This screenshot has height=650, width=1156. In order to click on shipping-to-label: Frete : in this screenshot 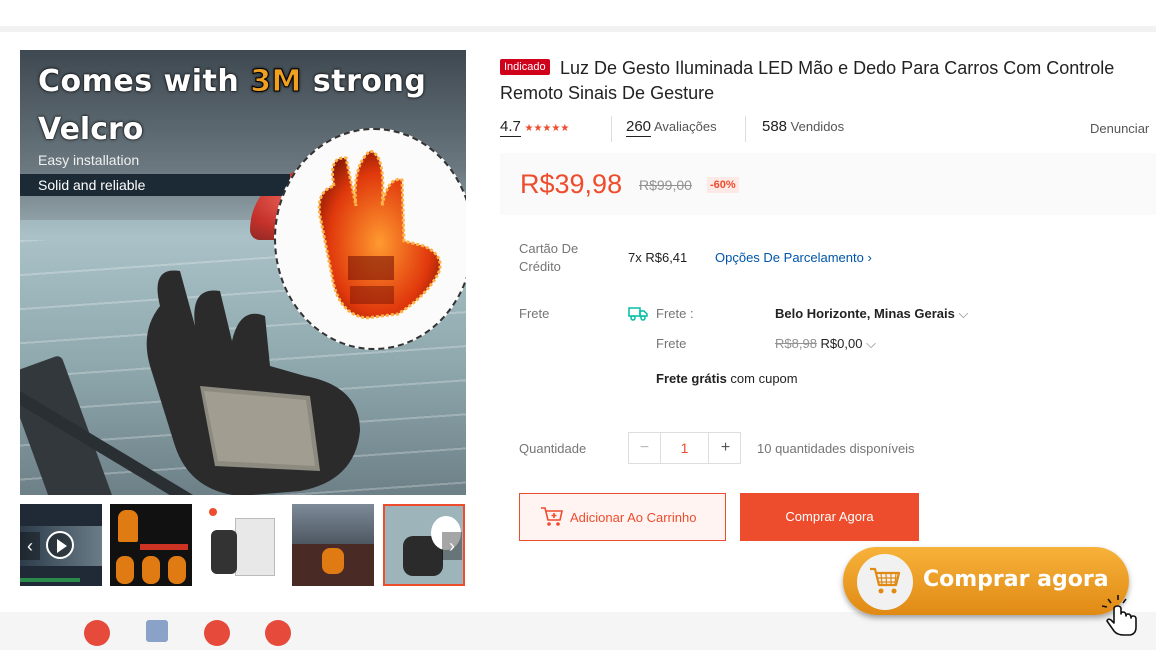, I will do `click(675, 313)`.